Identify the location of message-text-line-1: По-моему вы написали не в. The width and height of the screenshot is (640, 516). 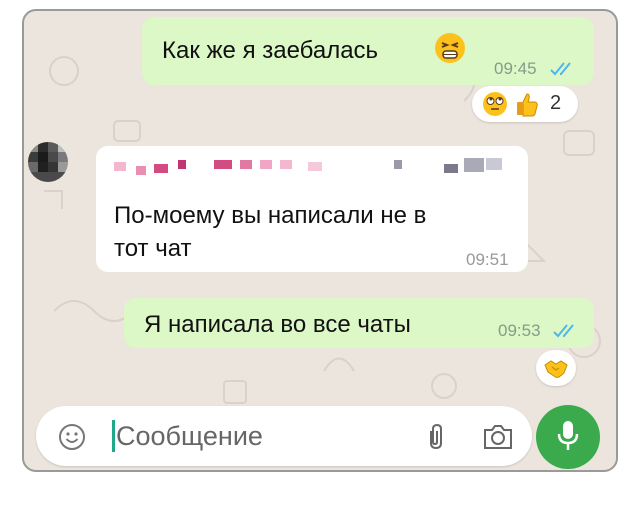
(270, 215).